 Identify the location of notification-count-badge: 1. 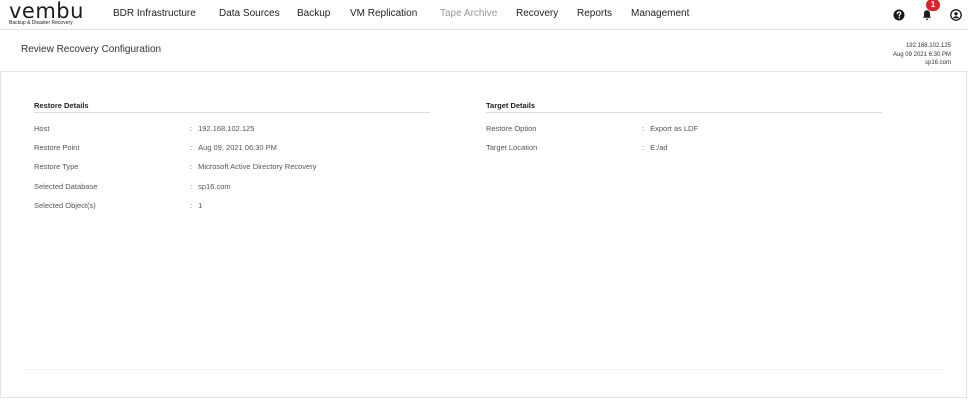
(933, 5).